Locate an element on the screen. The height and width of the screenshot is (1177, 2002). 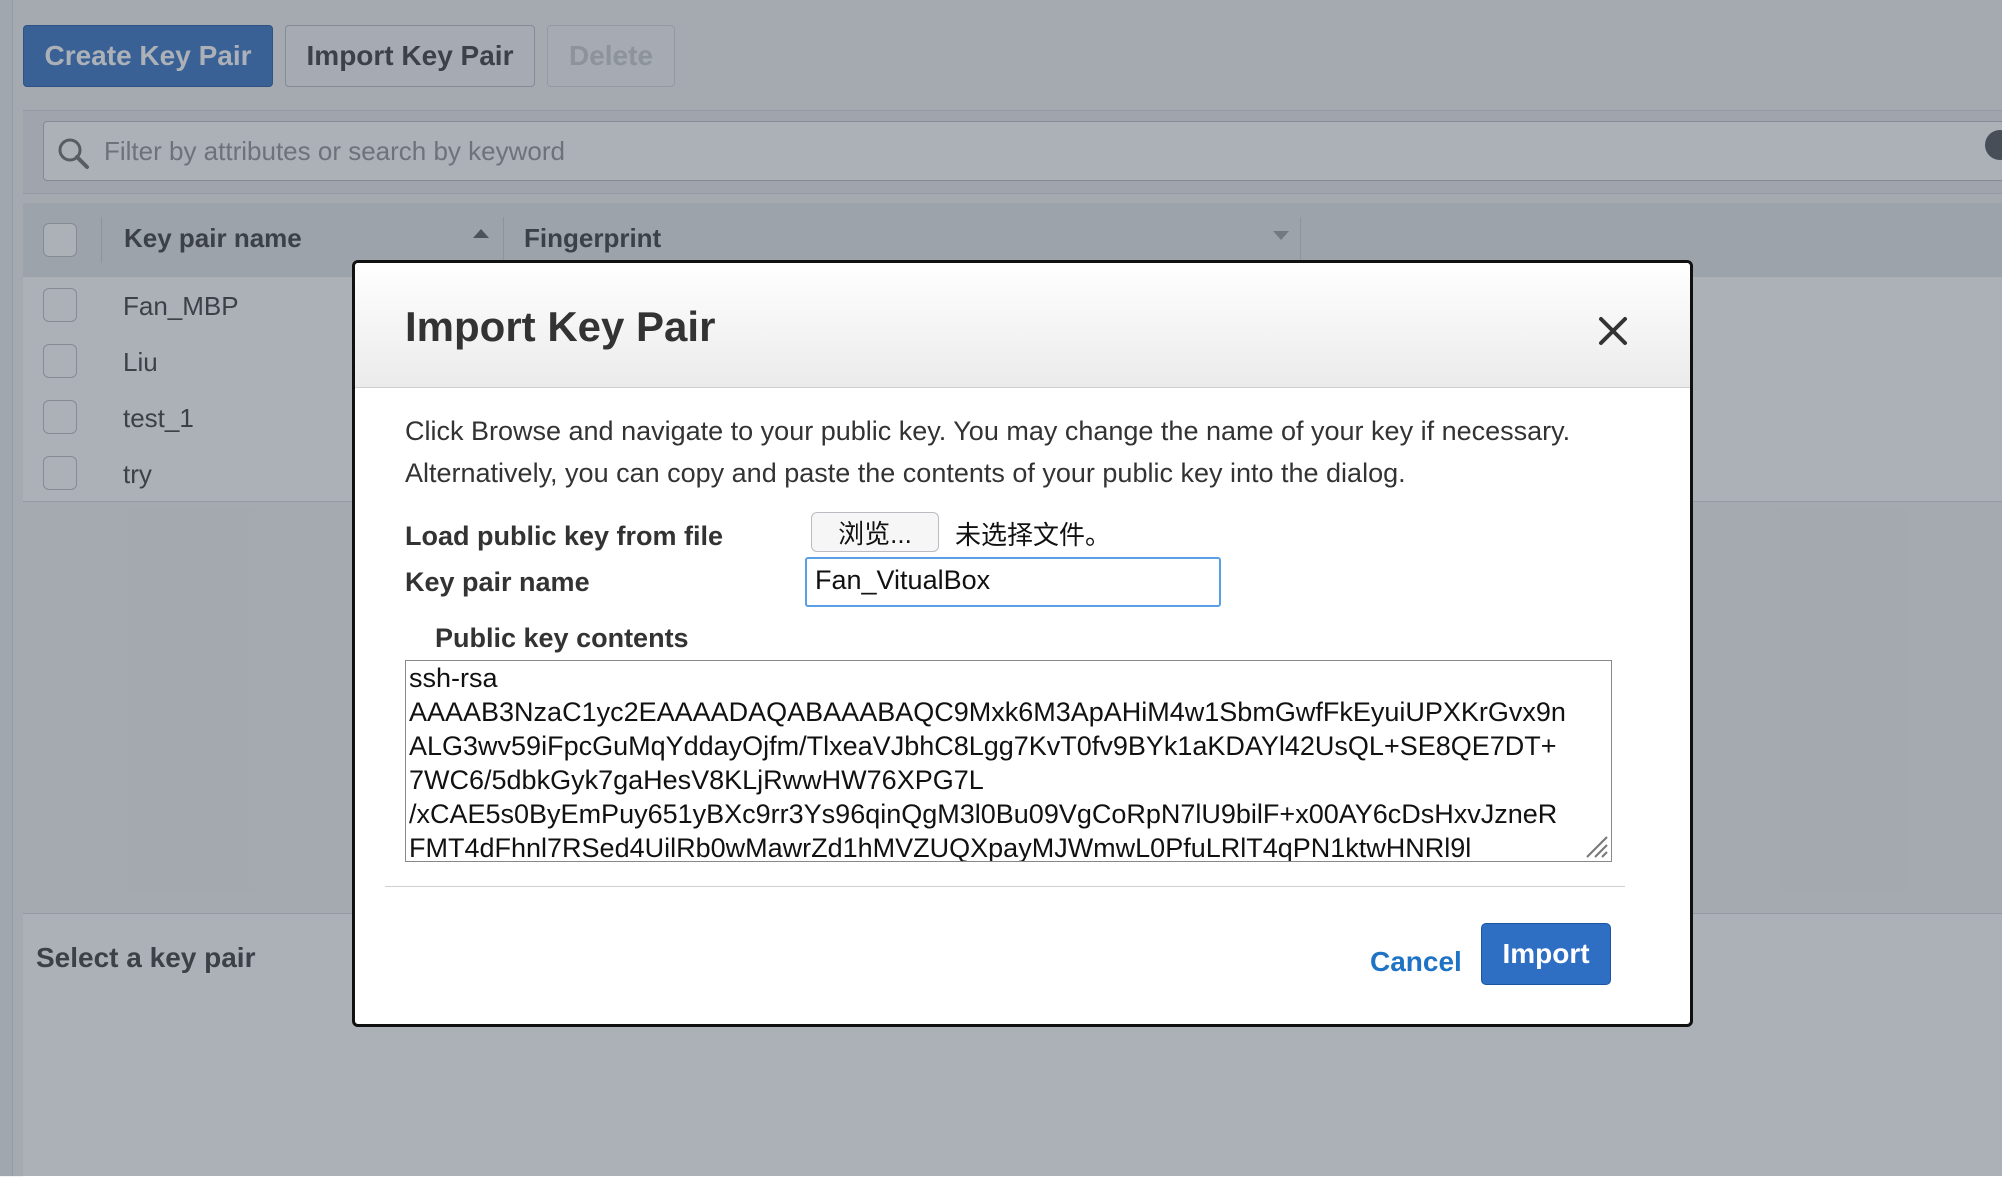
key-pair-name-input: Fan_VitualBox is located at coordinates (1013, 582).